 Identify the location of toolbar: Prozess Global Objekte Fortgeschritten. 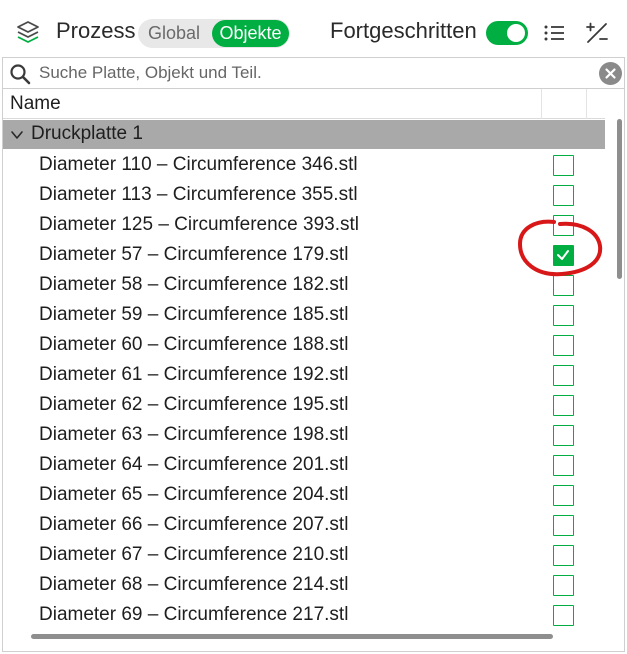
(313, 28).